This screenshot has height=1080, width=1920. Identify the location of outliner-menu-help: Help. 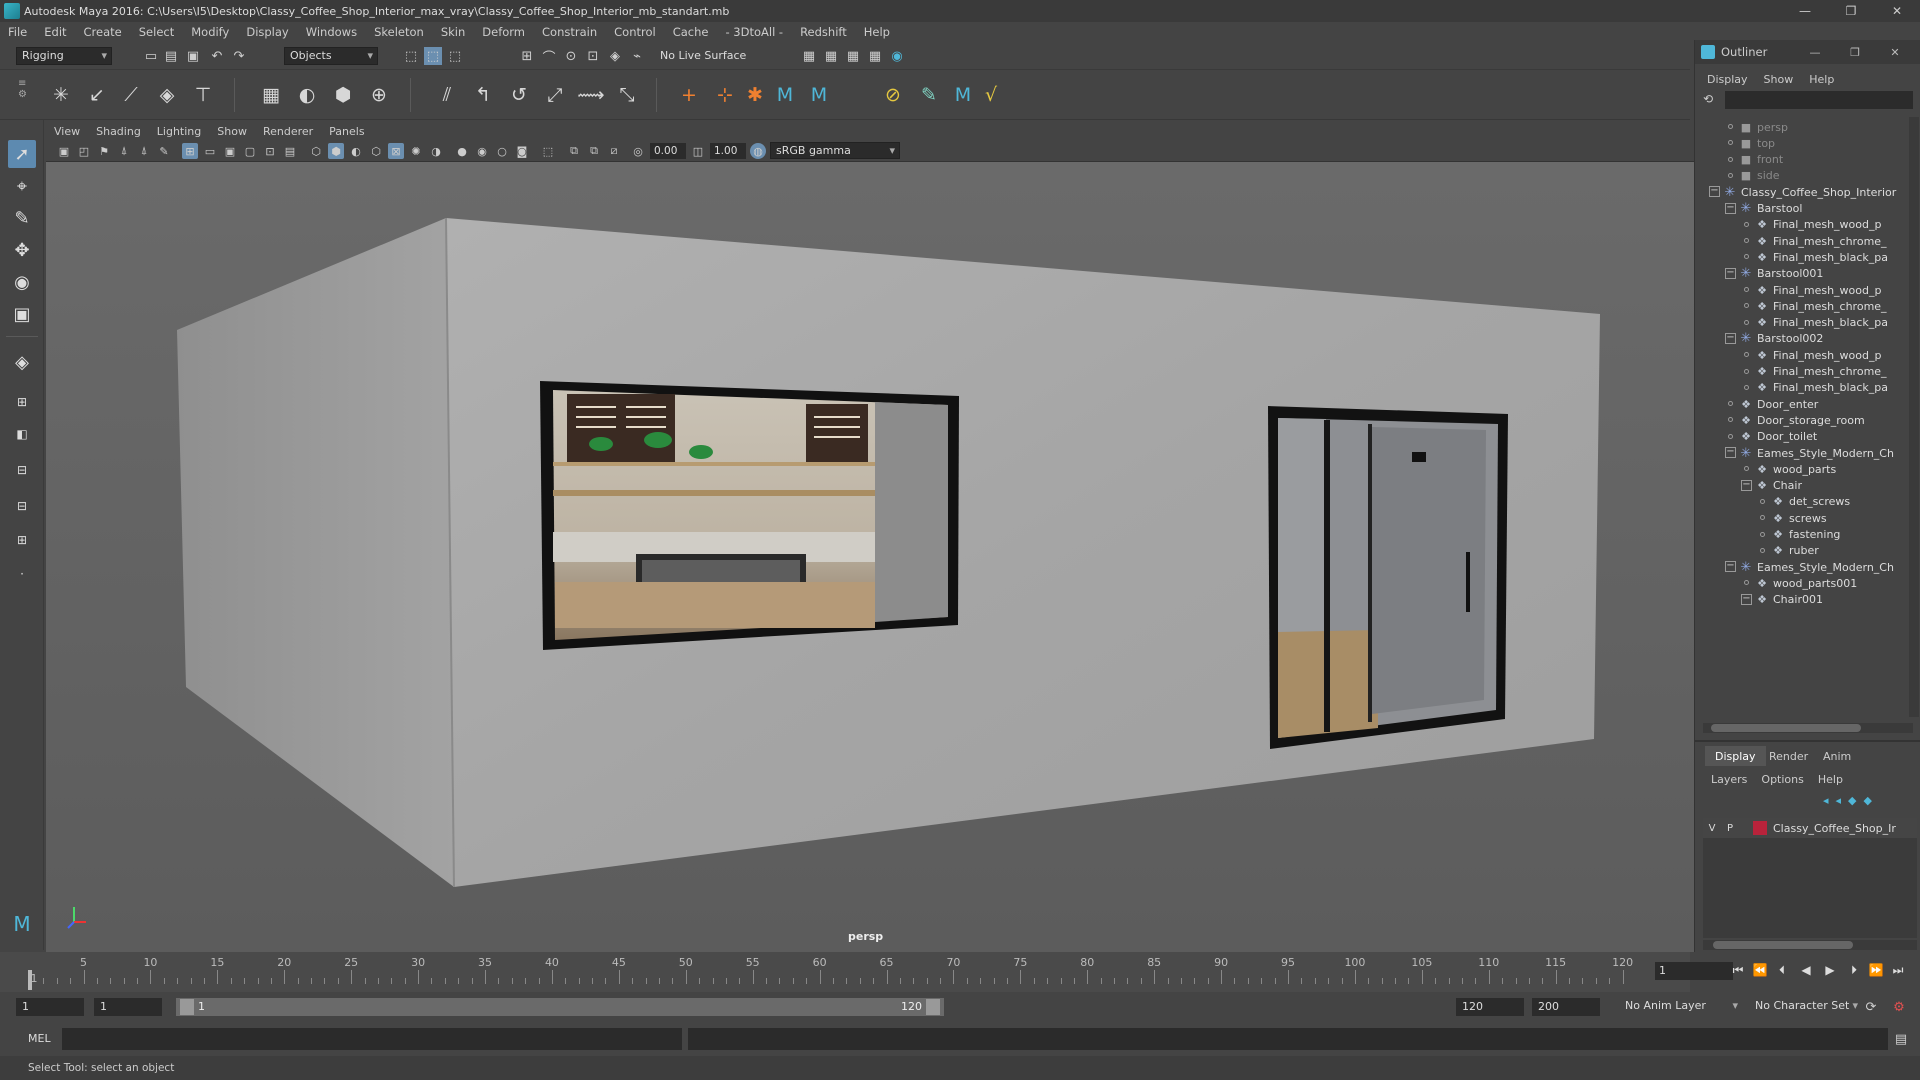
(1821, 79).